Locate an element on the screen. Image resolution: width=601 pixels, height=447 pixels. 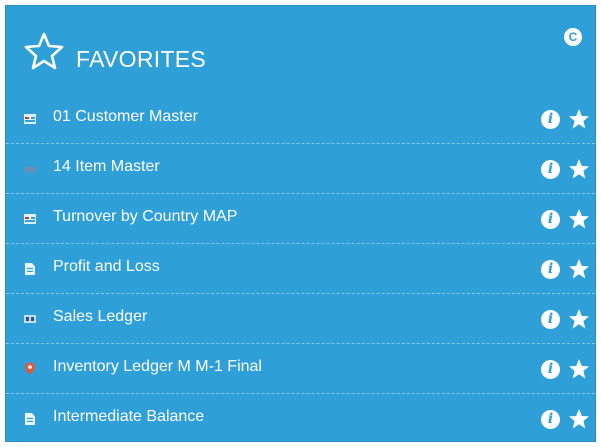
binoculars-icon is located at coordinates (30, 169).